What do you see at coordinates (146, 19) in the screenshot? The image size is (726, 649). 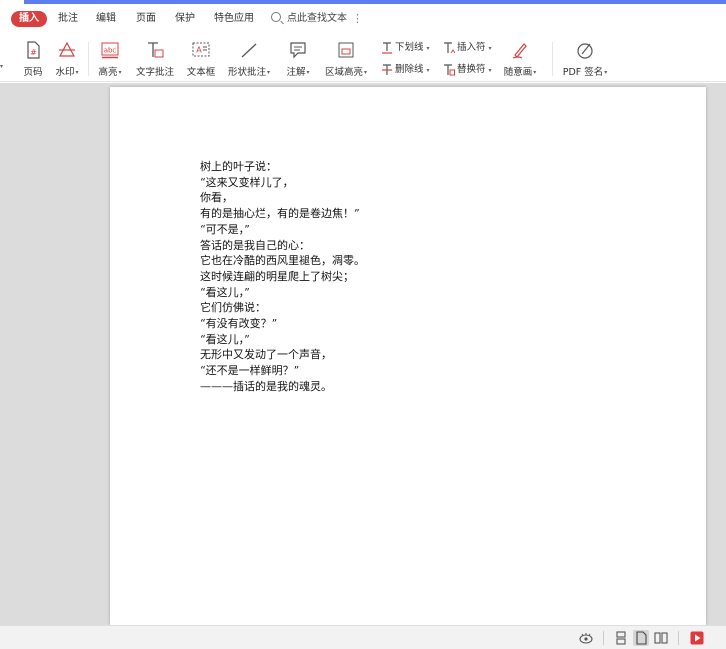 I see `menu-page: 页面` at bounding box center [146, 19].